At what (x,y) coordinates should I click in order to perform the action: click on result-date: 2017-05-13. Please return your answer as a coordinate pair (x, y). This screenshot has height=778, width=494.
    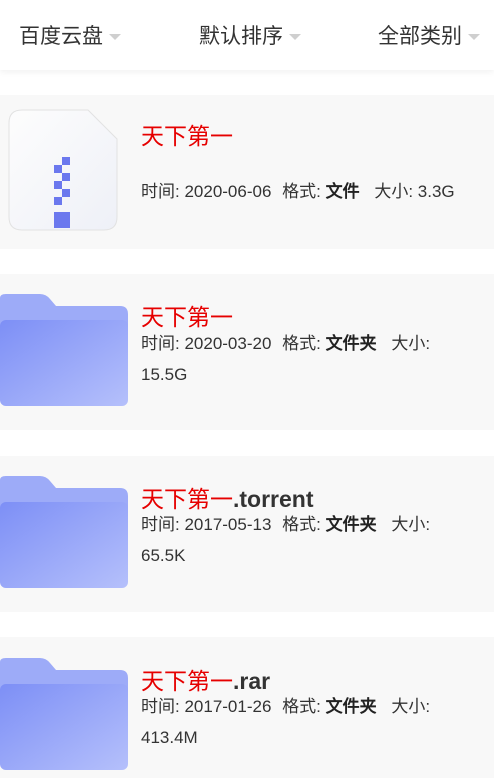
    Looking at the image, I should click on (228, 524).